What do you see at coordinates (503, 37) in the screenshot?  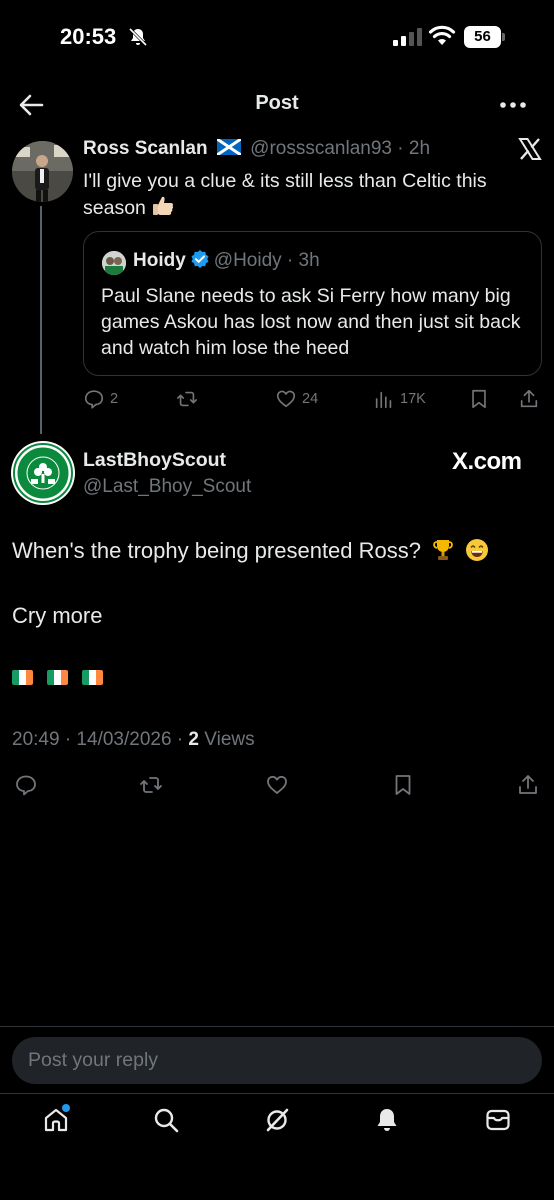 I see `battery-tip` at bounding box center [503, 37].